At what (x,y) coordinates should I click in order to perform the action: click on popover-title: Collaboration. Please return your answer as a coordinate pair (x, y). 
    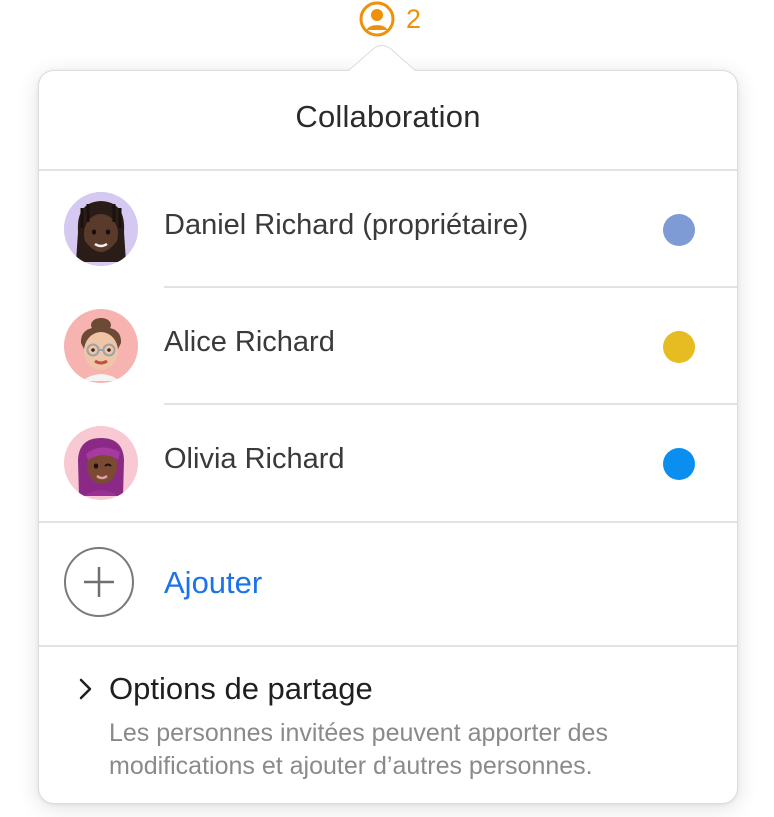
    Looking at the image, I should click on (388, 116).